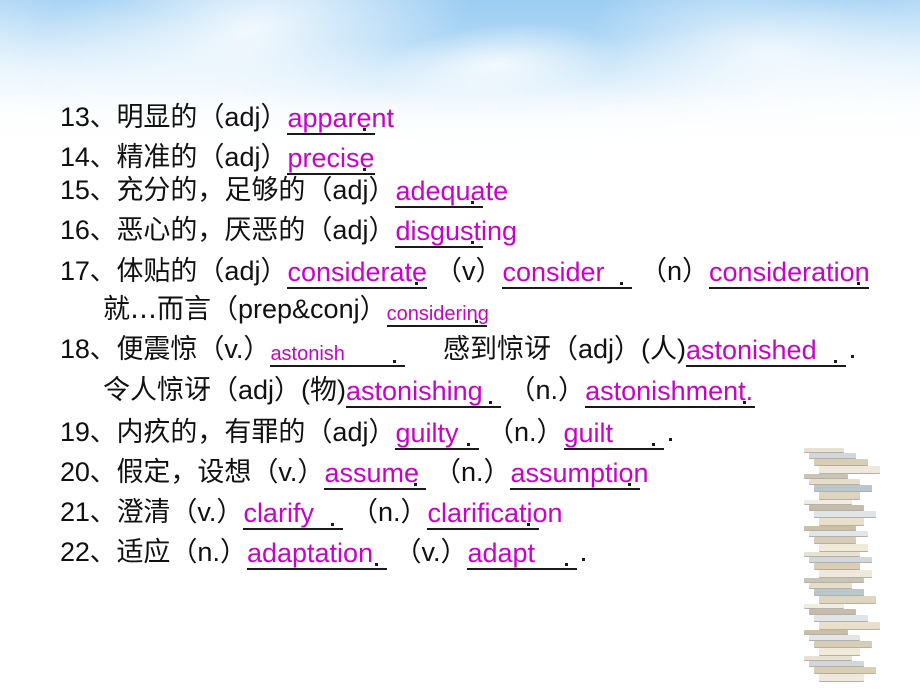 The image size is (920, 690). I want to click on answer-blank: adapt, so click(522, 554).